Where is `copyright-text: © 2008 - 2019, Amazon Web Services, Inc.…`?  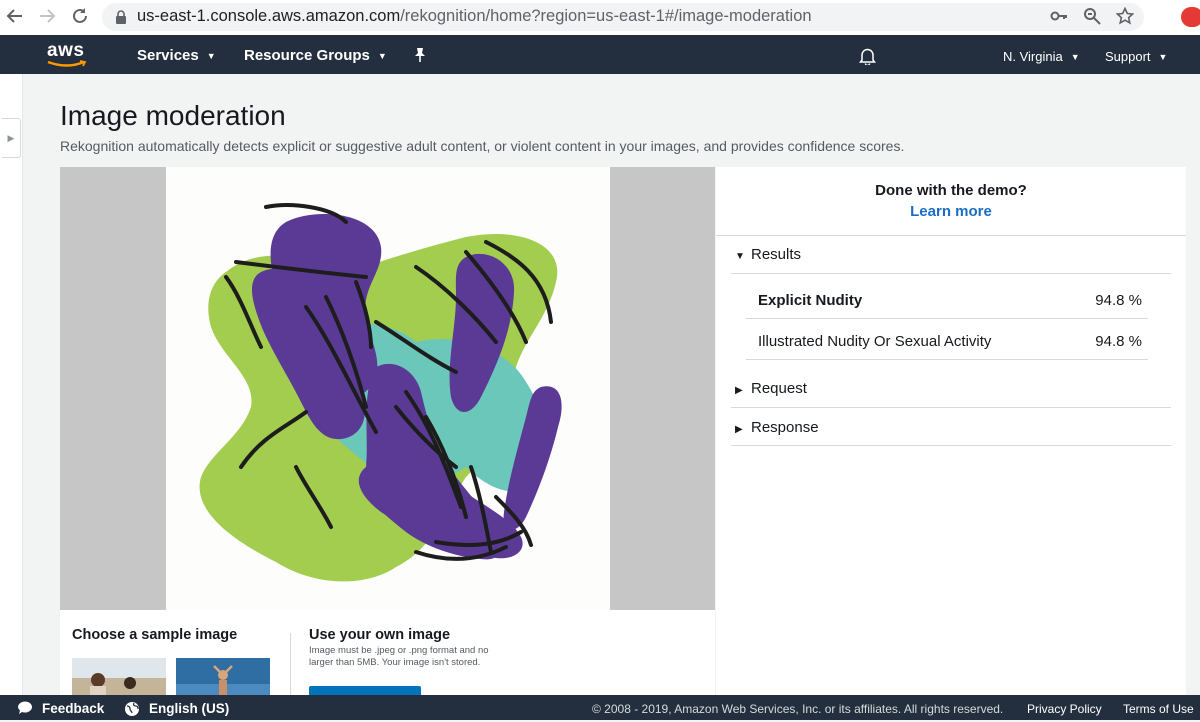
copyright-text: © 2008 - 2019, Amazon Web Services, Inc.… is located at coordinates (798, 709).